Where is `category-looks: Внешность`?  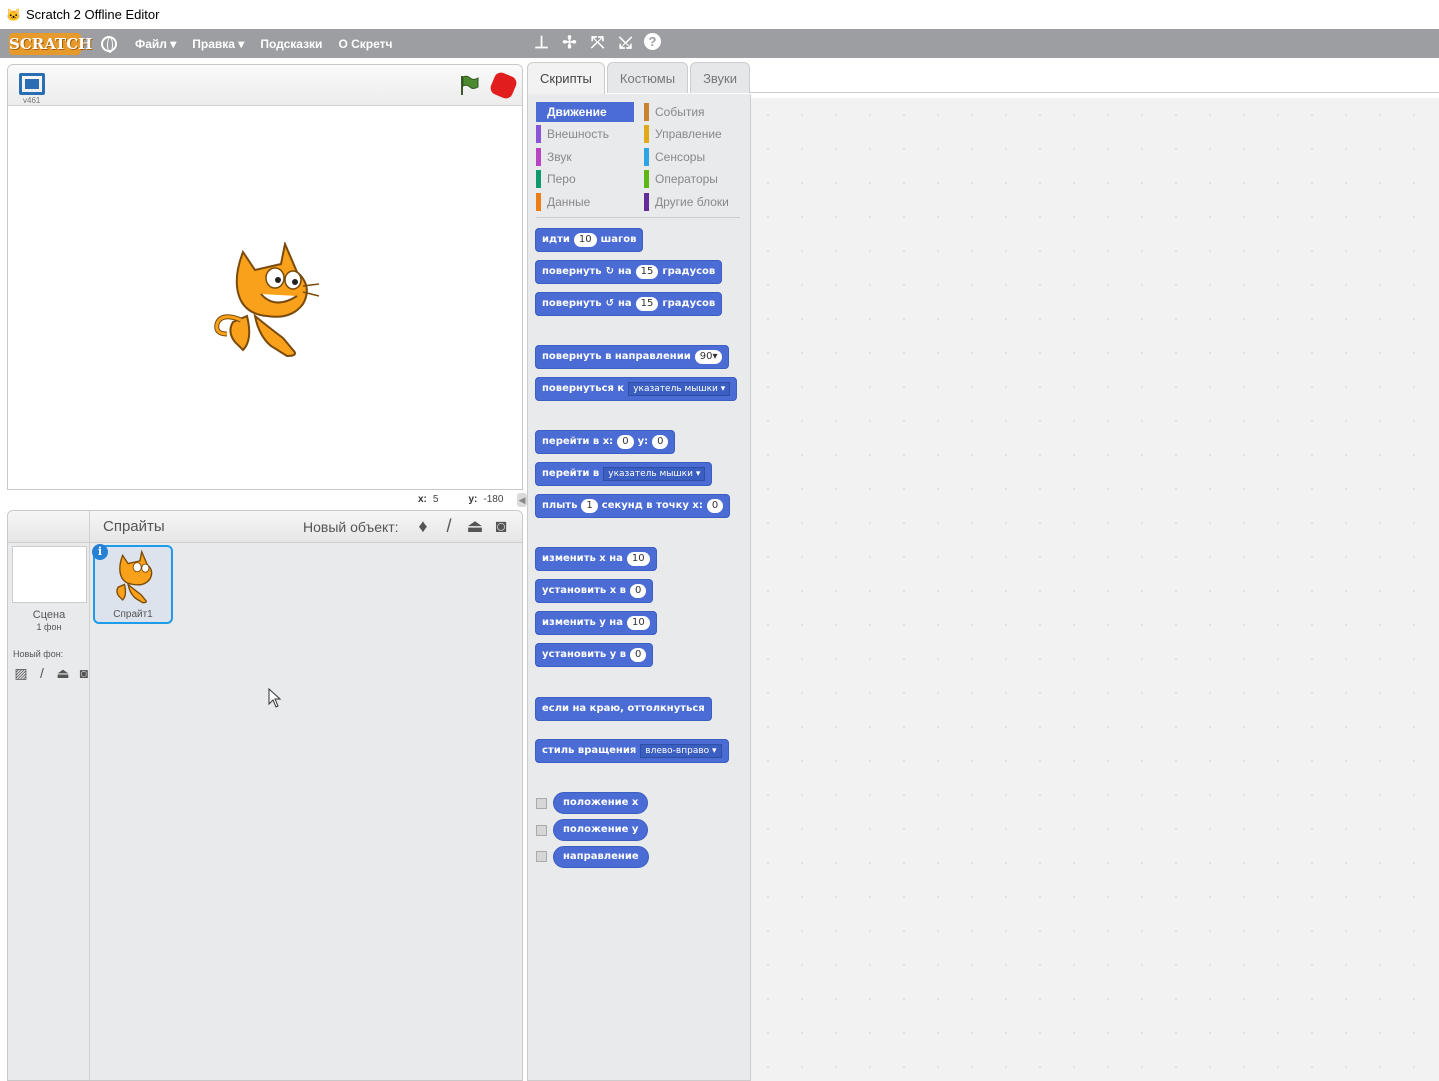 category-looks: Внешность is located at coordinates (585, 134).